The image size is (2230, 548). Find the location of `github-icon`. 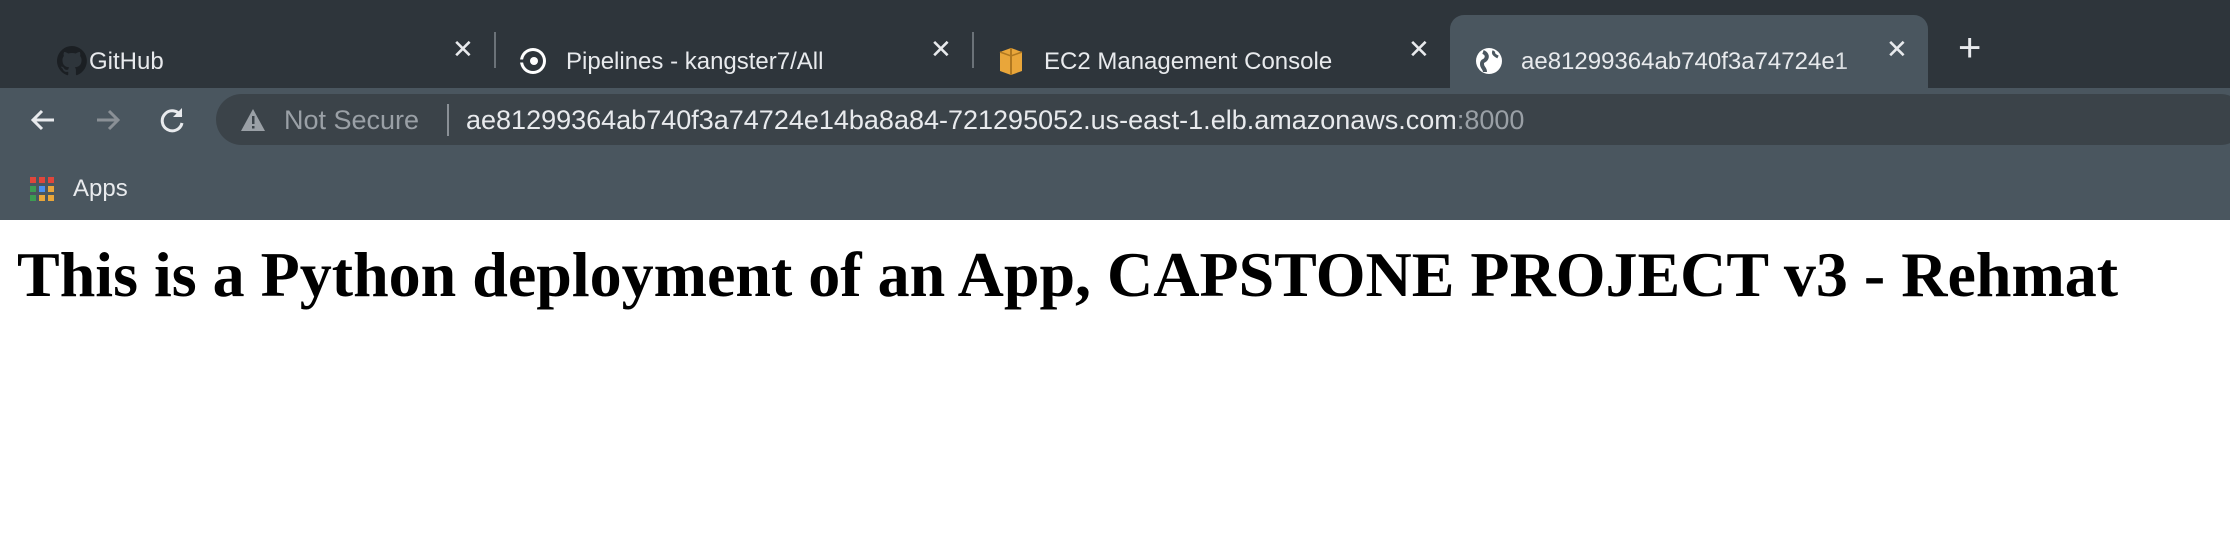

github-icon is located at coordinates (72, 61).